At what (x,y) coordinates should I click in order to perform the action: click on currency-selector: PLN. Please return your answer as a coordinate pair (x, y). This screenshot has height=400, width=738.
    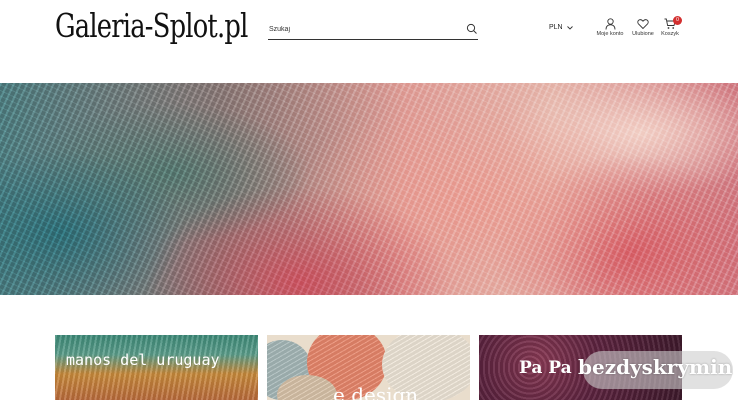
    Looking at the image, I should click on (561, 27).